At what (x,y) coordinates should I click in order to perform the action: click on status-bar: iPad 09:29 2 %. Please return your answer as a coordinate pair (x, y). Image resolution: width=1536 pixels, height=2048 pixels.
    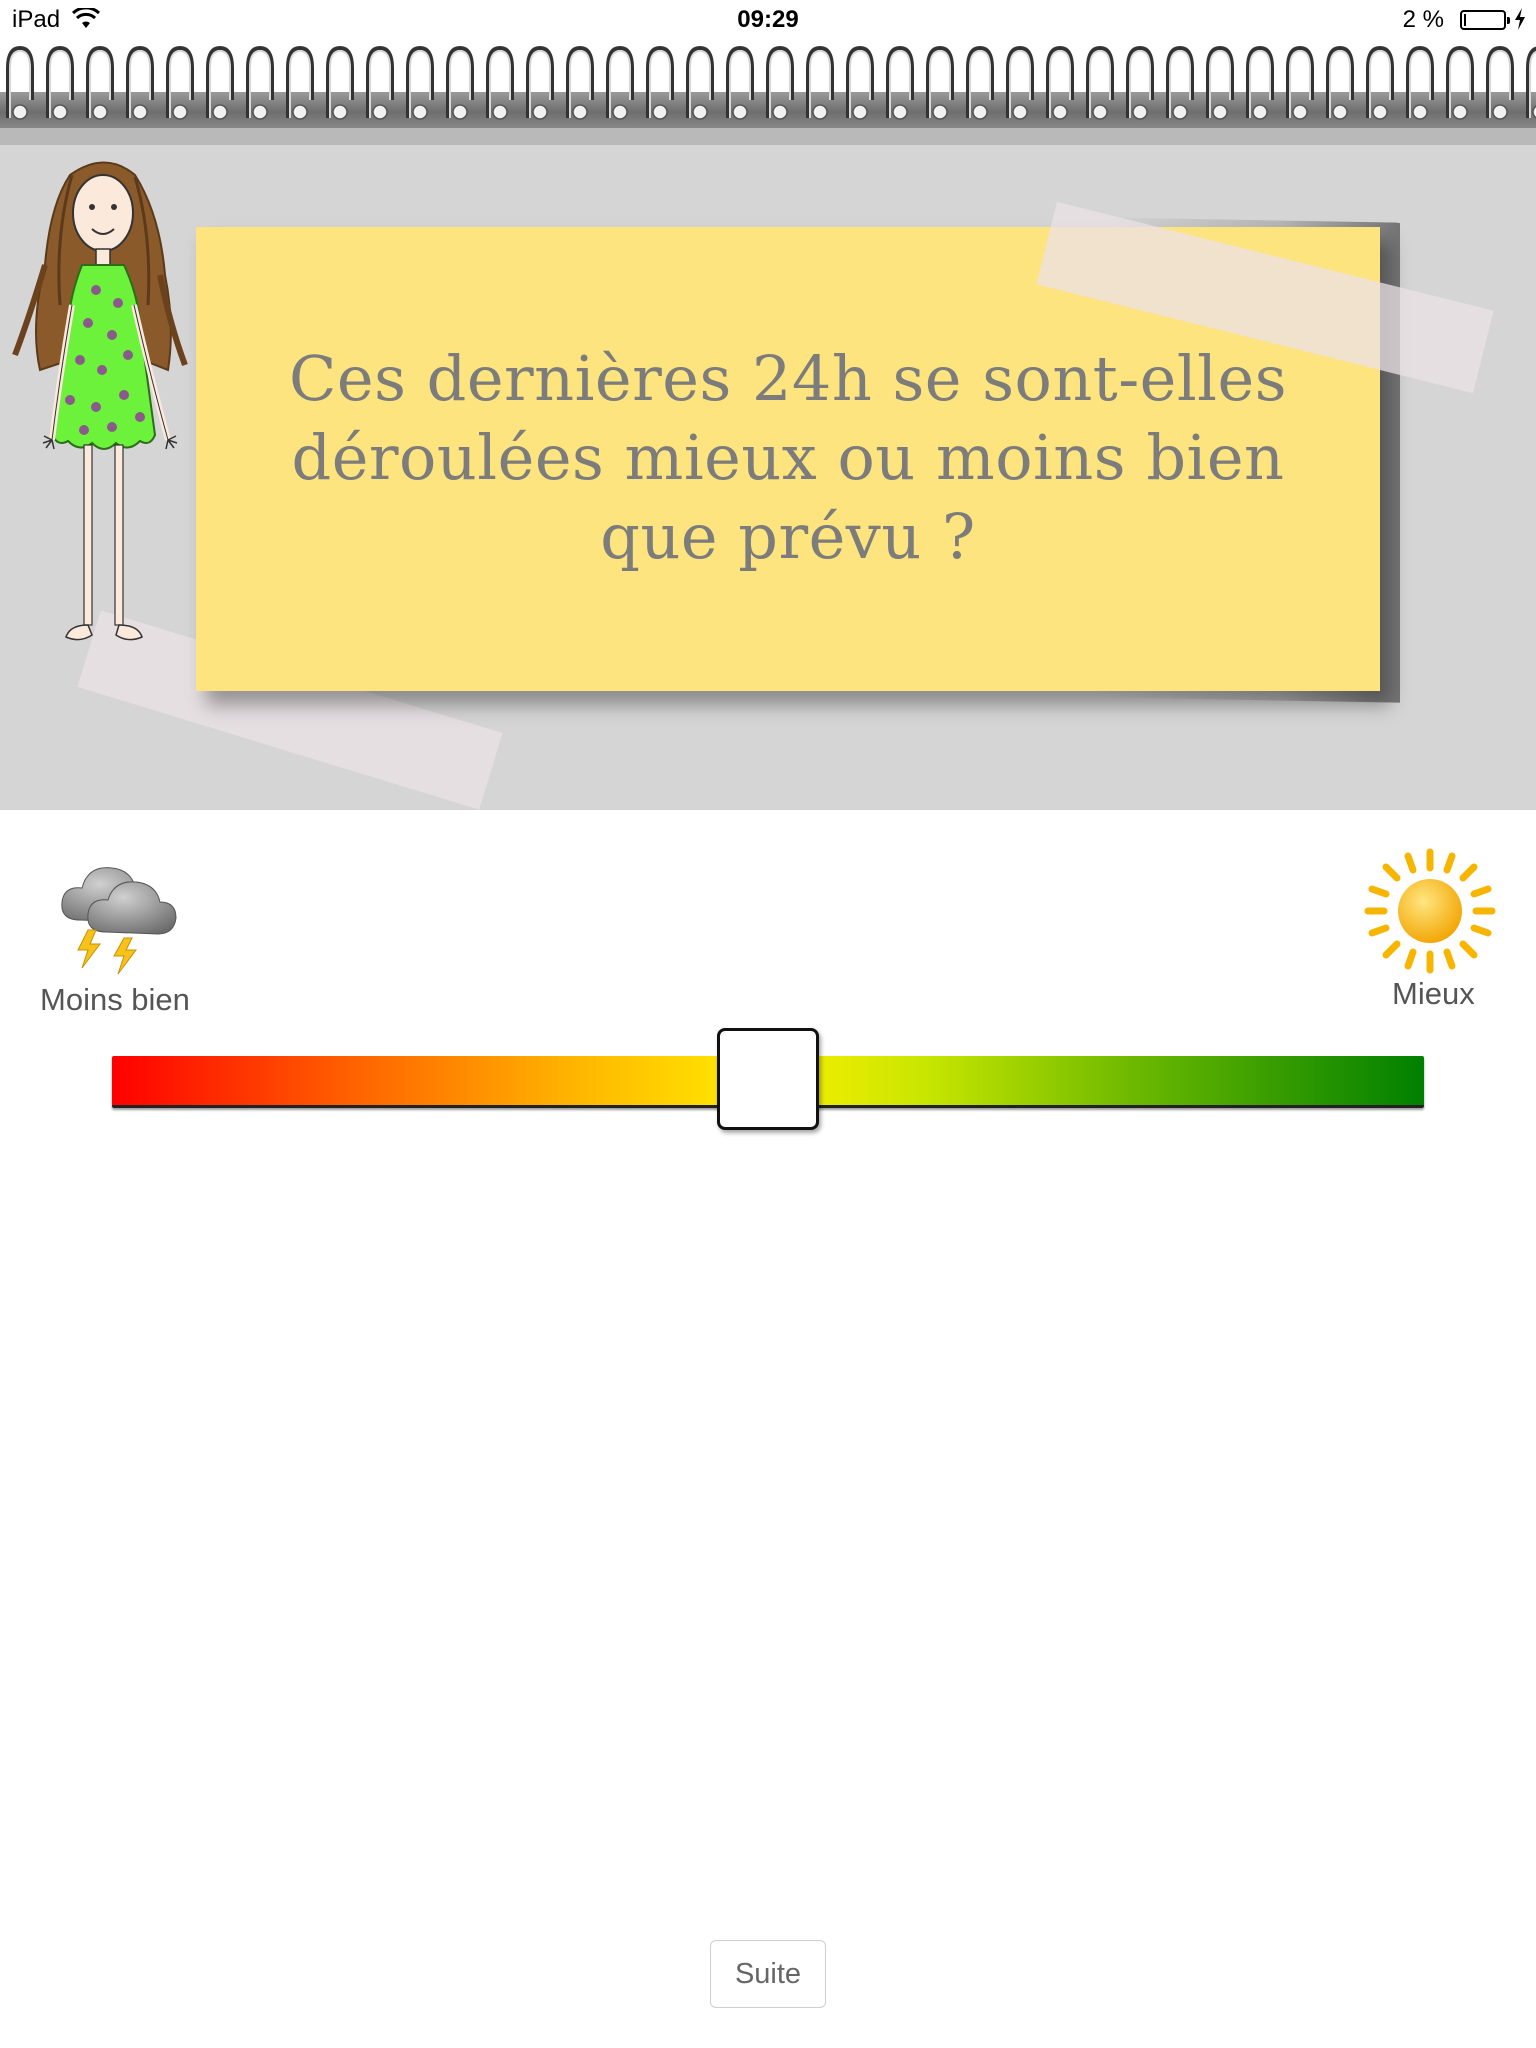
    Looking at the image, I should click on (768, 20).